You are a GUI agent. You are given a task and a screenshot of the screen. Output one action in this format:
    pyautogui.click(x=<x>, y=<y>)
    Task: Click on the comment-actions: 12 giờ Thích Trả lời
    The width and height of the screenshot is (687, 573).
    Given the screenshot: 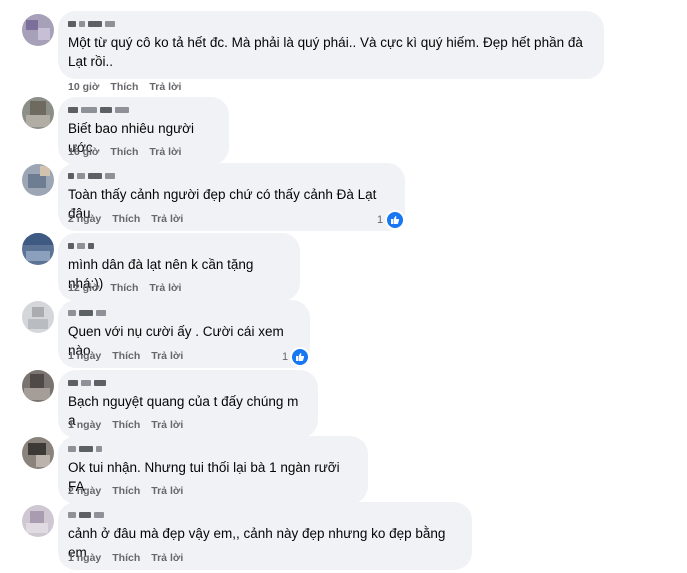 What is the action you would take?
    pyautogui.click(x=124, y=288)
    